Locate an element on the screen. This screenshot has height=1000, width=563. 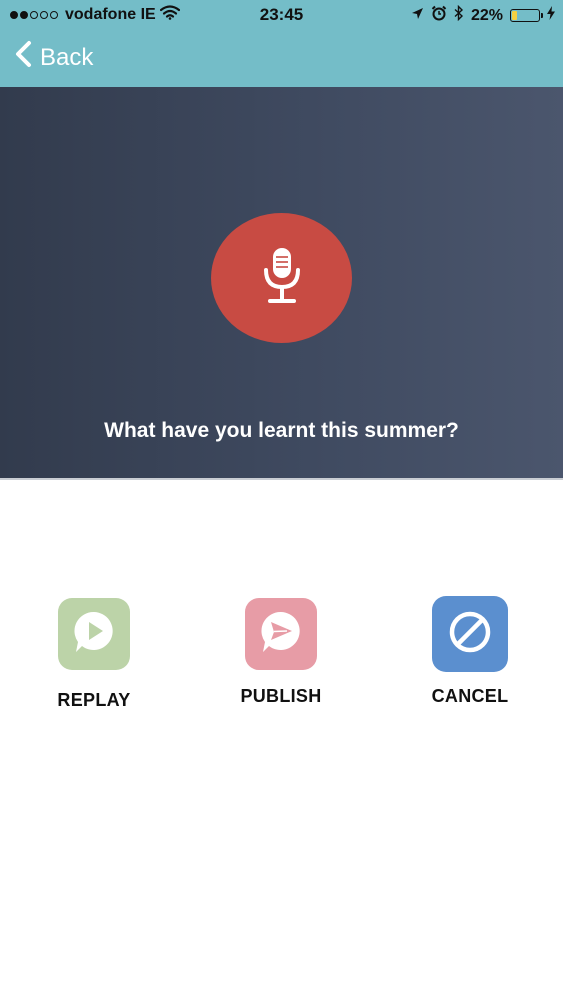
replay-tile is located at coordinates (94, 634).